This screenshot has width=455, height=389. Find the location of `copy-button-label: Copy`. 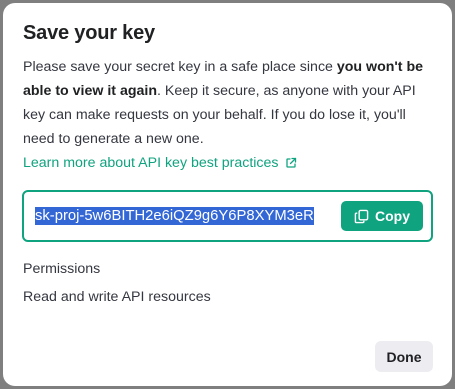

copy-button-label: Copy is located at coordinates (392, 216).